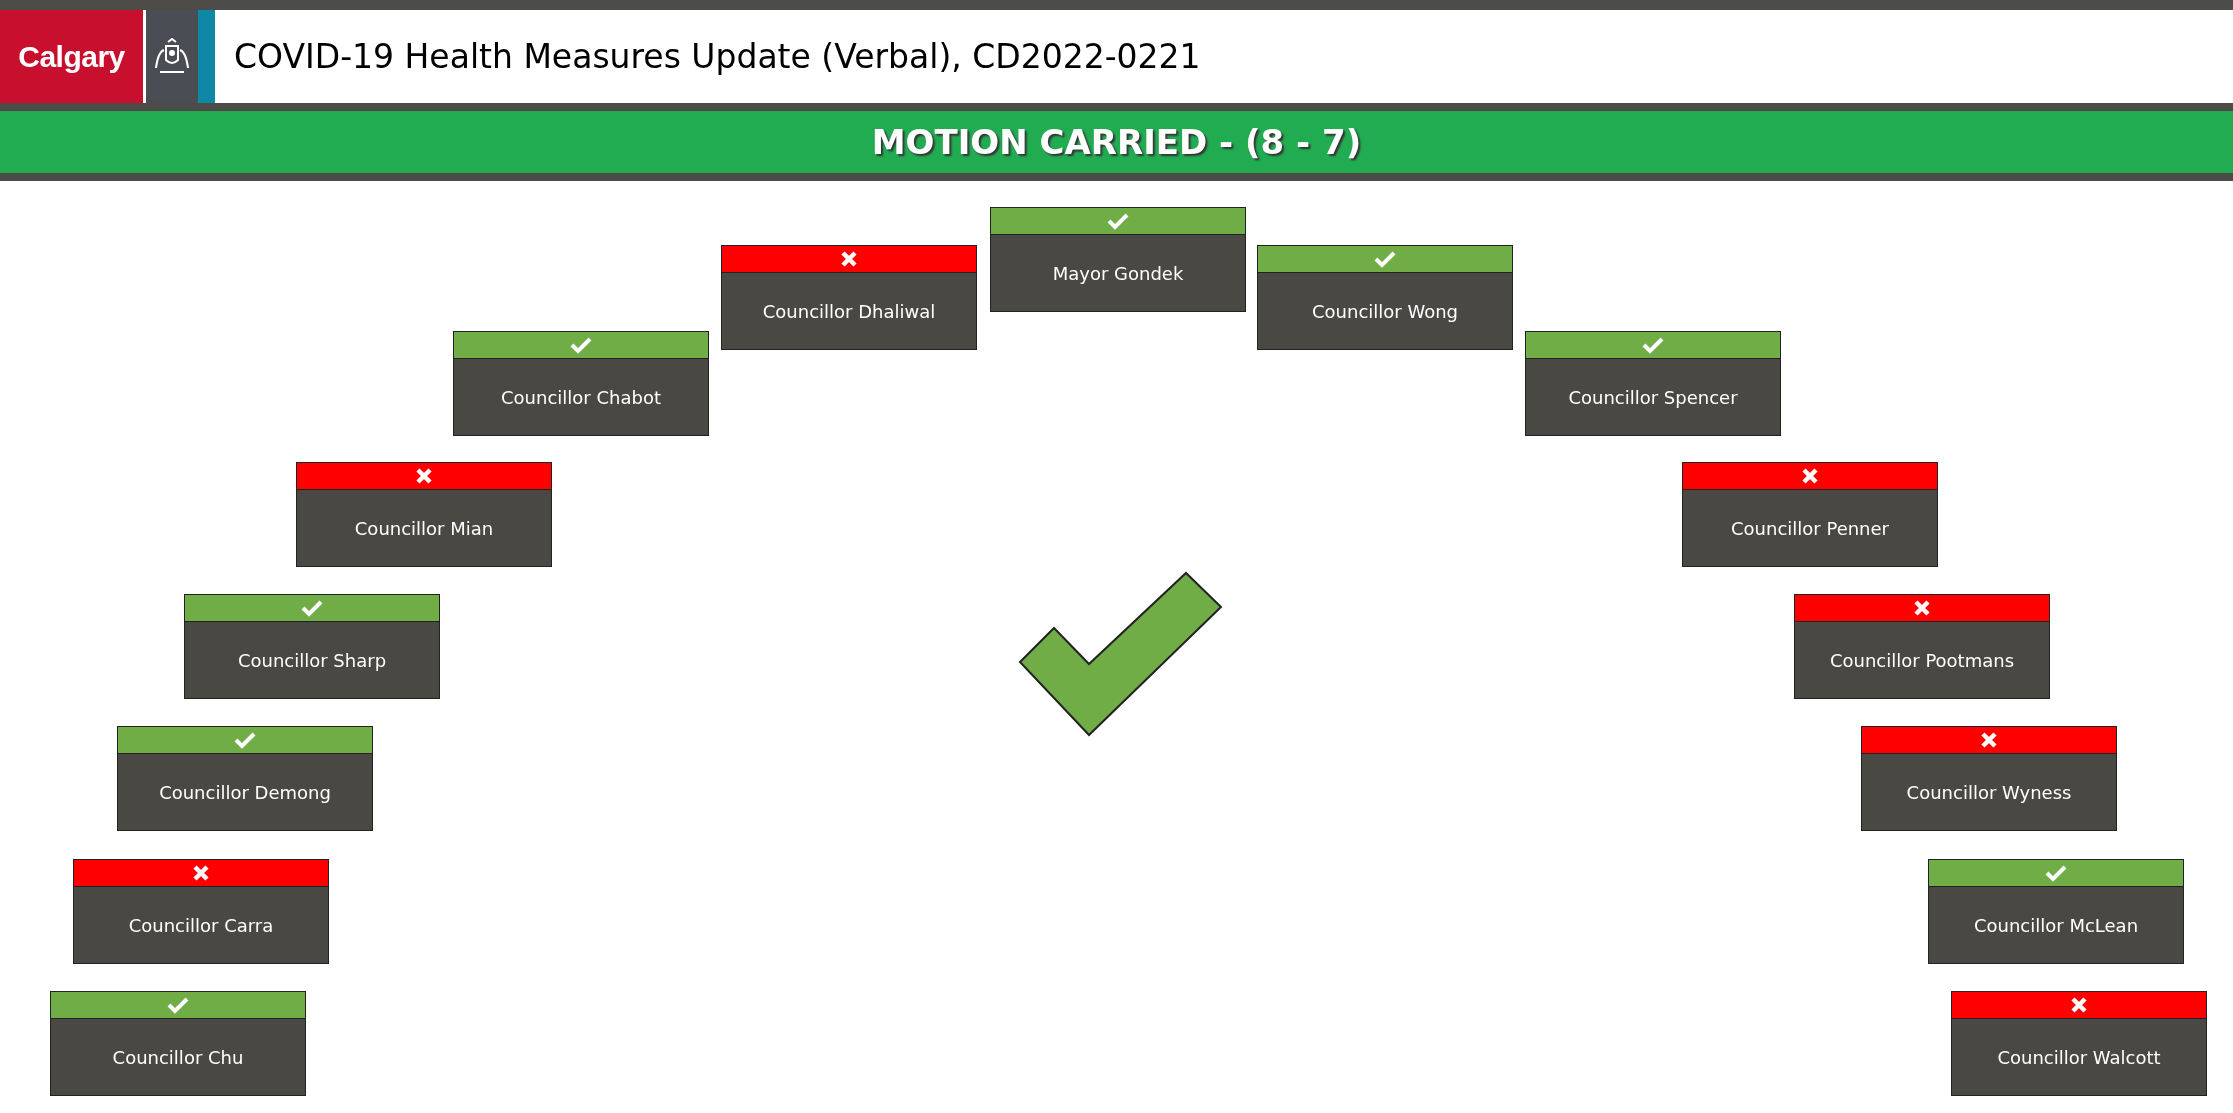 This screenshot has width=2233, height=1113. Describe the element at coordinates (1385, 311) in the screenshot. I see `member-name: Councillor Wong` at that location.